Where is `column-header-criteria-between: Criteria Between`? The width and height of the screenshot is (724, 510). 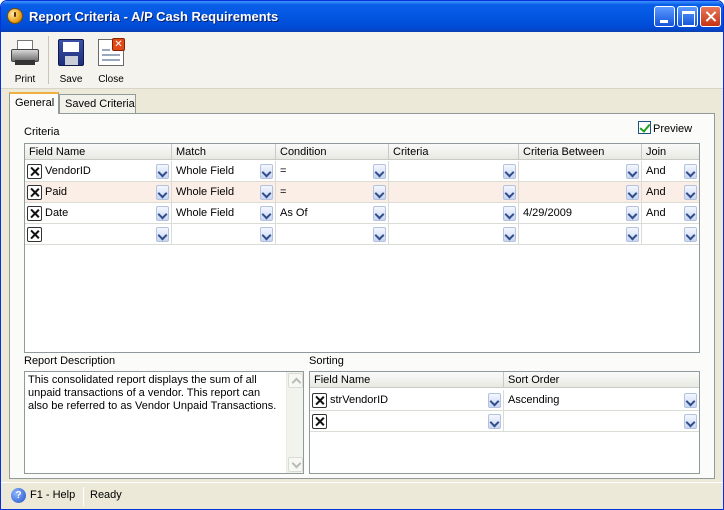 column-header-criteria-between: Criteria Between is located at coordinates (580, 152).